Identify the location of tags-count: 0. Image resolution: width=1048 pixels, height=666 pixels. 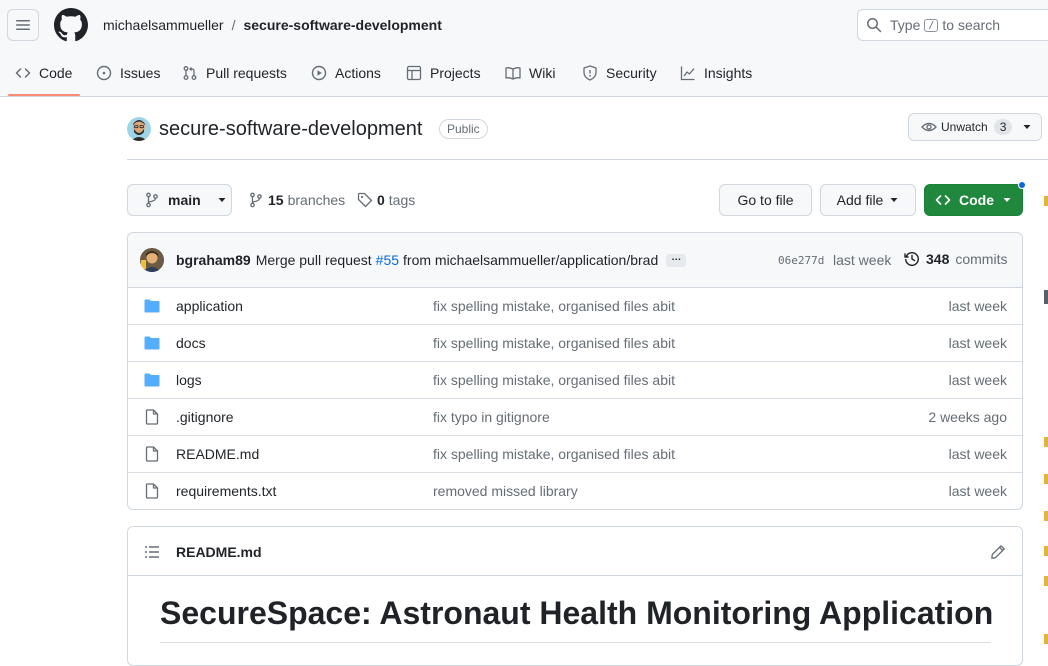
(381, 200).